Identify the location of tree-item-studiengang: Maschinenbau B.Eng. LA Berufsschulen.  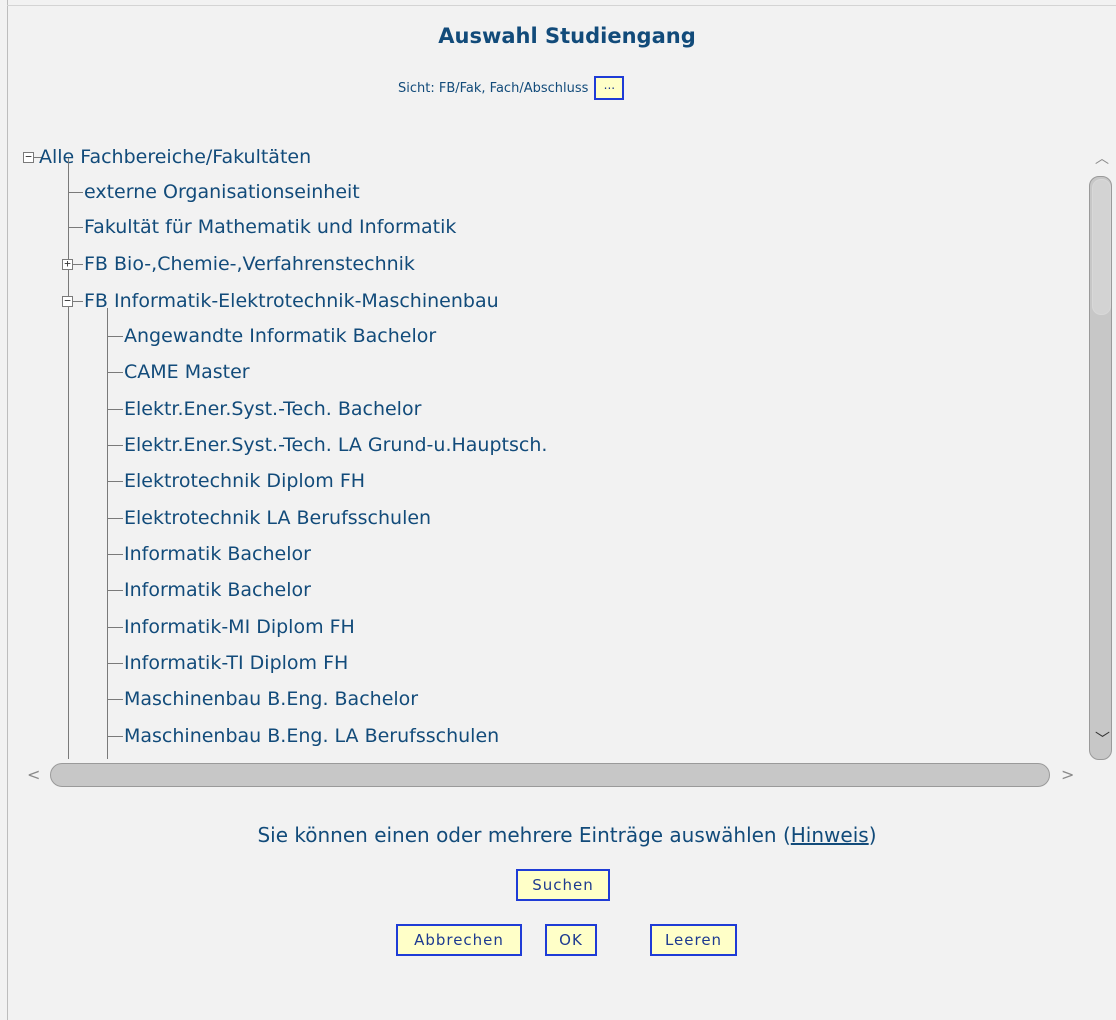
(311, 736).